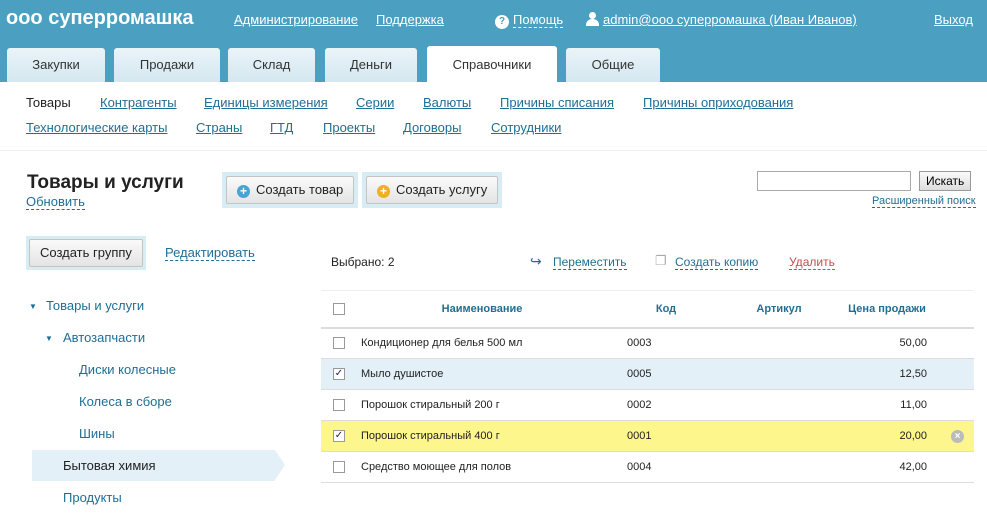  Describe the element at coordinates (945, 181) in the screenshot. I see `search-button: Искать` at that location.